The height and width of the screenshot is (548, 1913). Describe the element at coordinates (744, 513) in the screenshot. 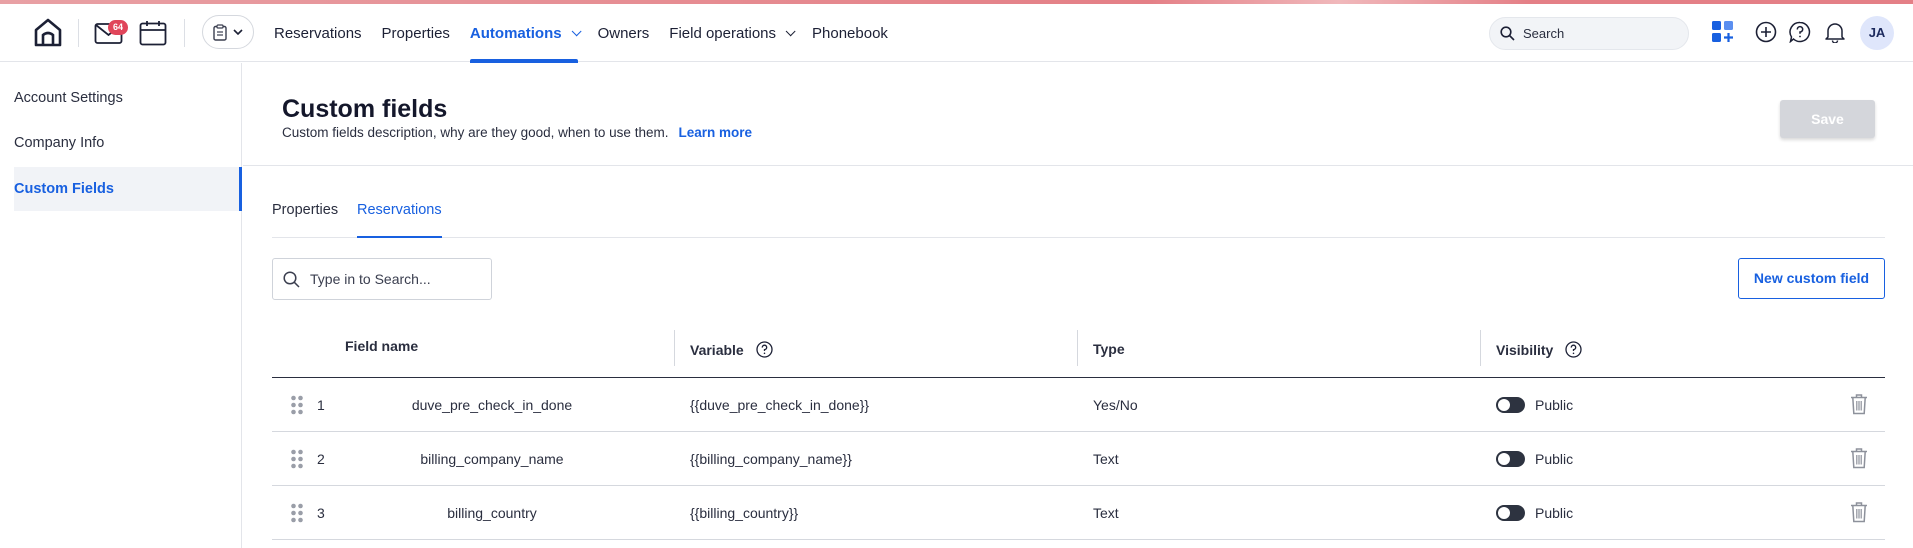

I see `variable-cell: {{billing_country}}` at that location.